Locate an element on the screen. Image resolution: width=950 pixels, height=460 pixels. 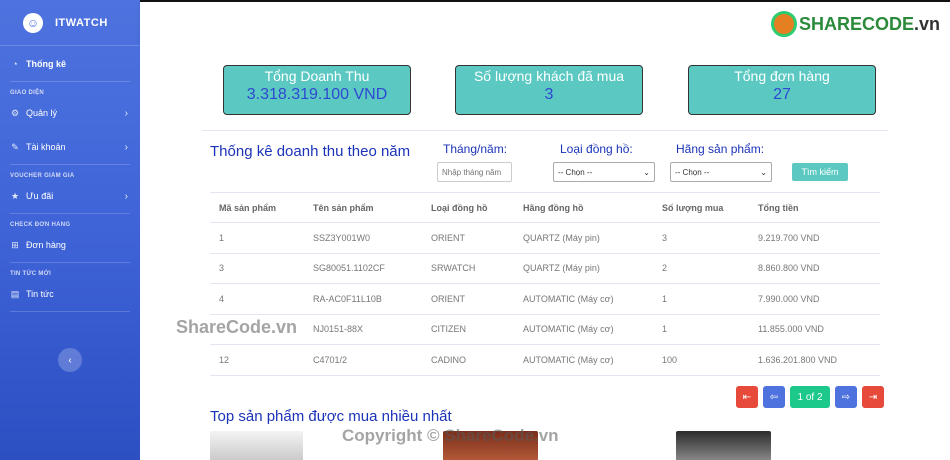
column-header: Tổng tiền is located at coordinates (814, 207).